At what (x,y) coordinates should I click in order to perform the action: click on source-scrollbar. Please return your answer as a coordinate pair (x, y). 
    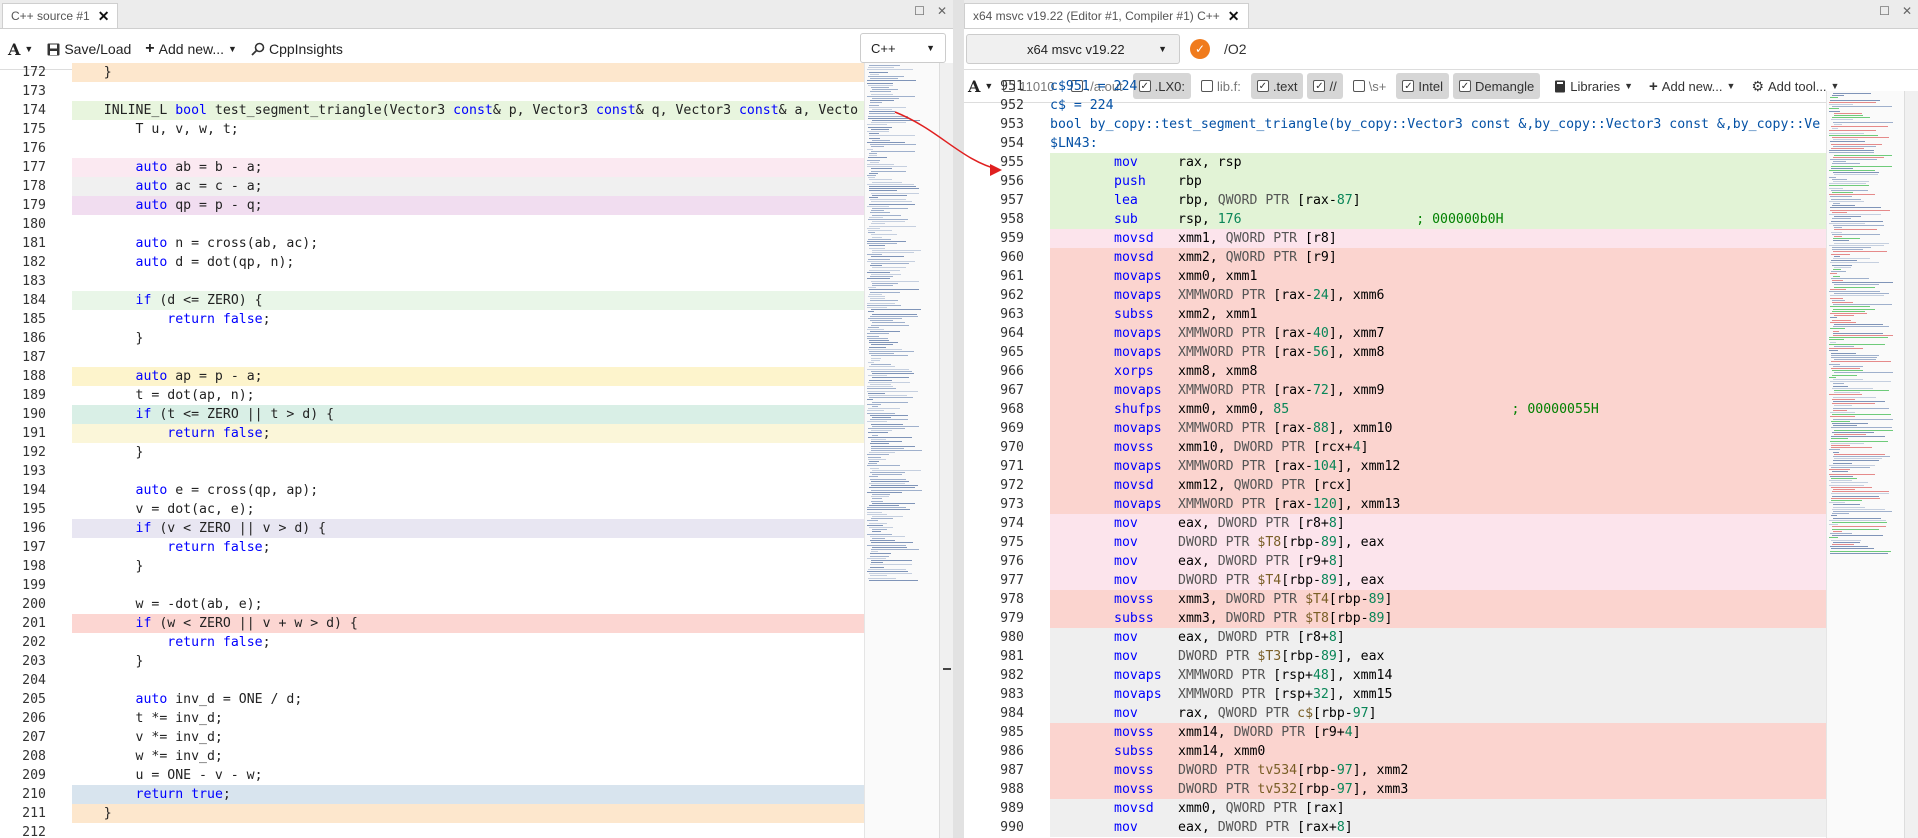
    Looking at the image, I should click on (946, 450).